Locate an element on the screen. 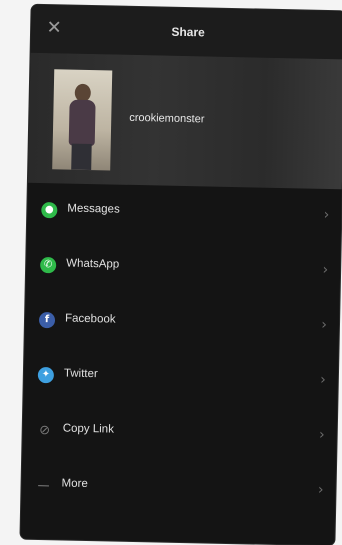 This screenshot has width=342, height=545. profile-username: crookiemonster is located at coordinates (167, 118).